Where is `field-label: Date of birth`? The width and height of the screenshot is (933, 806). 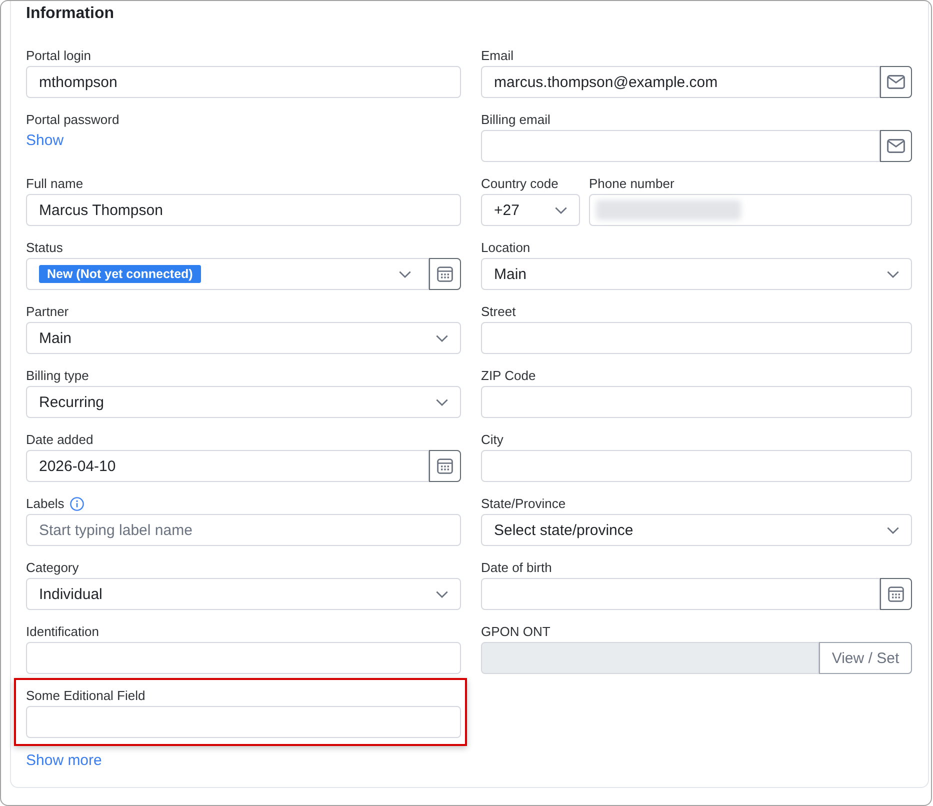
field-label: Date of birth is located at coordinates (516, 568).